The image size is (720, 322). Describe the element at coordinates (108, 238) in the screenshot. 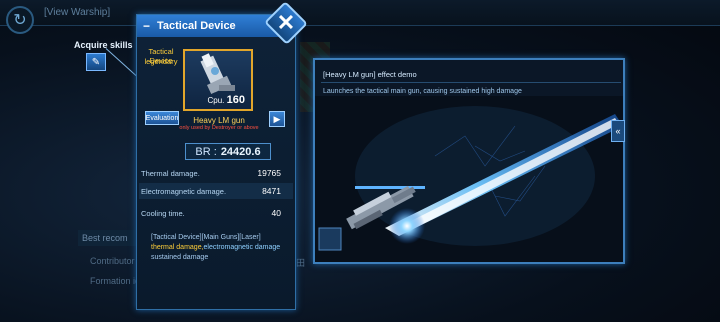

I see `best-recommend-label: Best recom` at that location.